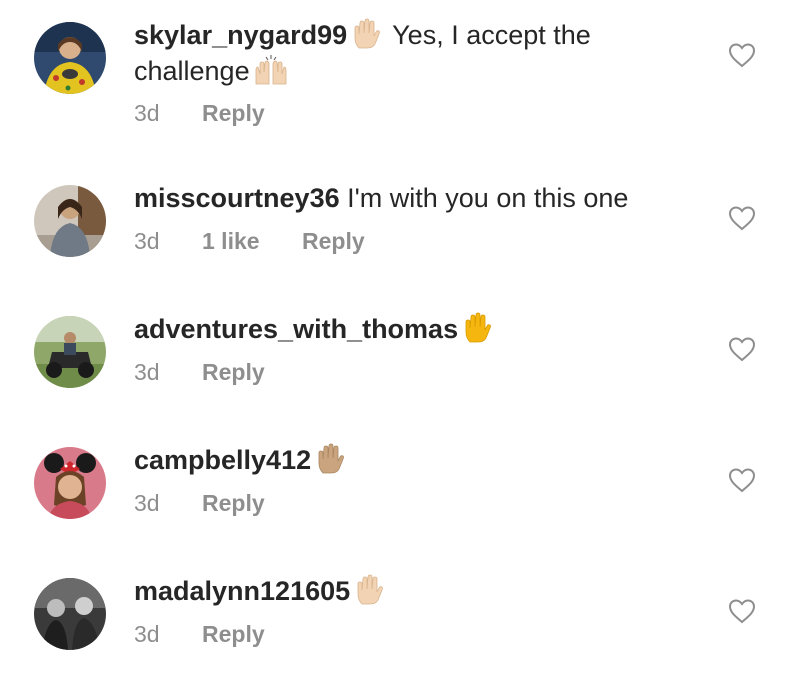  Describe the element at coordinates (271, 70) in the screenshot. I see `raising-hands-icon` at that location.